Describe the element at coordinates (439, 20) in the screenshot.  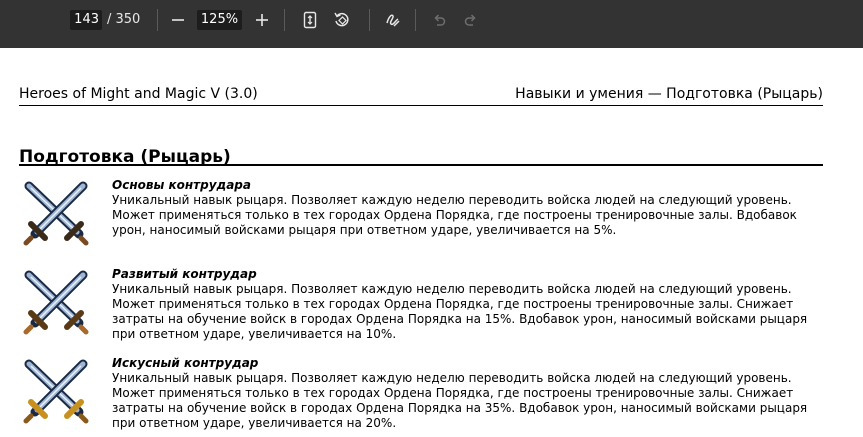
I see `undo-icon` at that location.